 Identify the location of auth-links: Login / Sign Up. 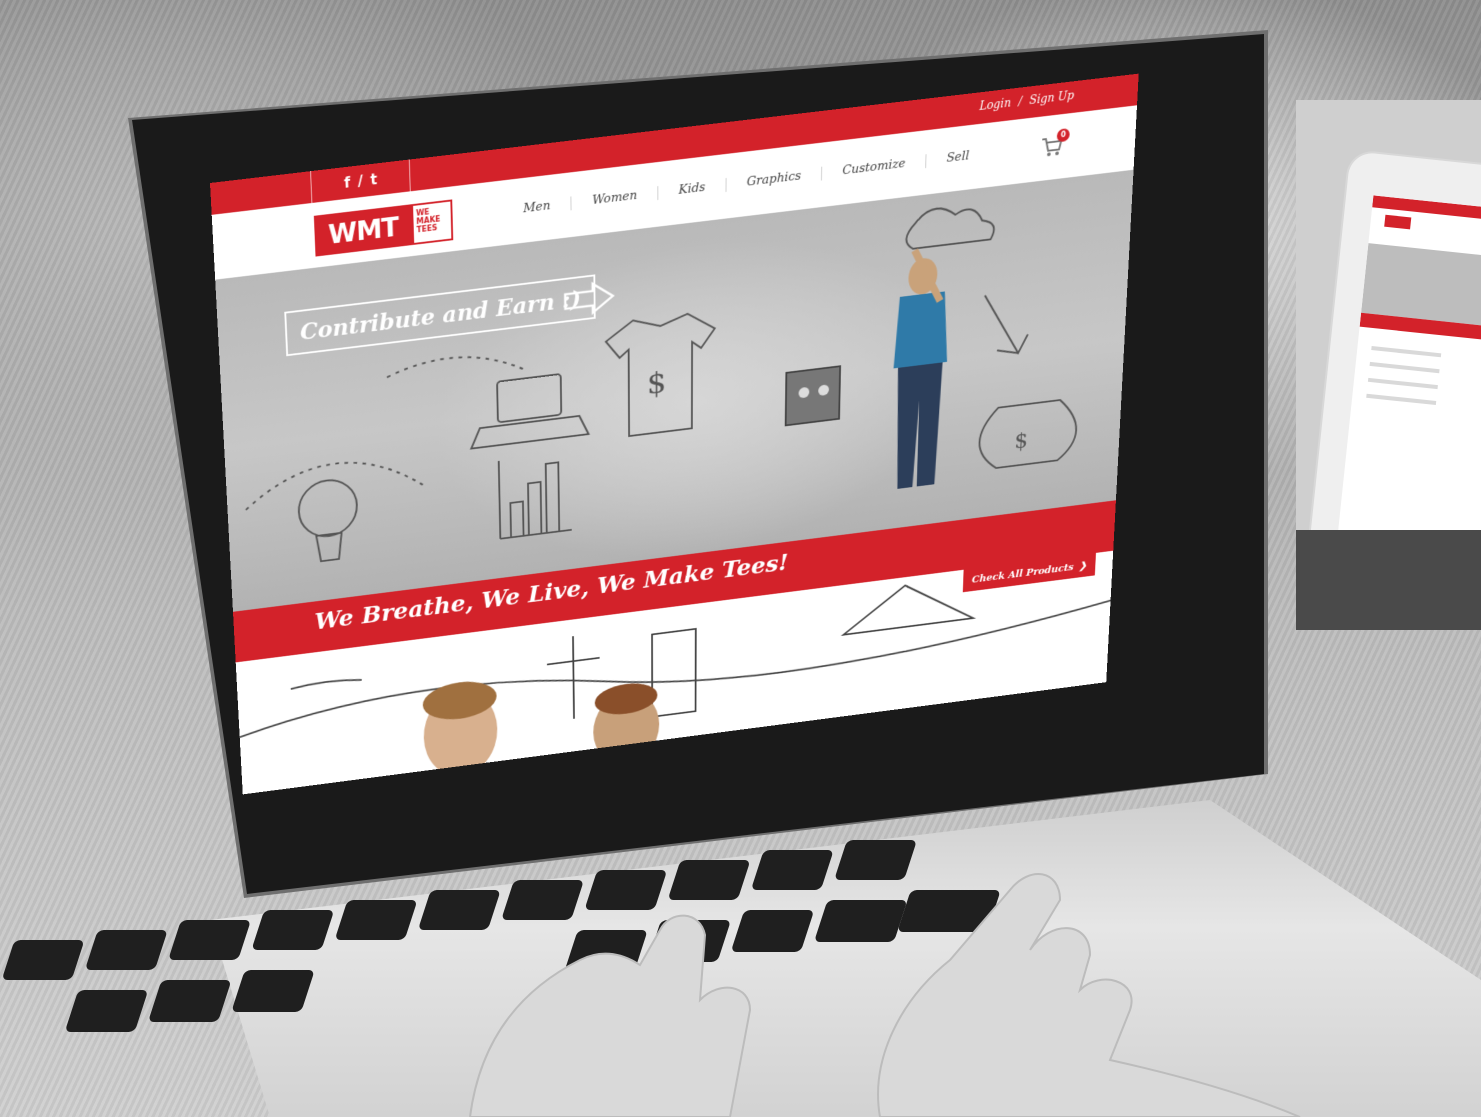
(1026, 101).